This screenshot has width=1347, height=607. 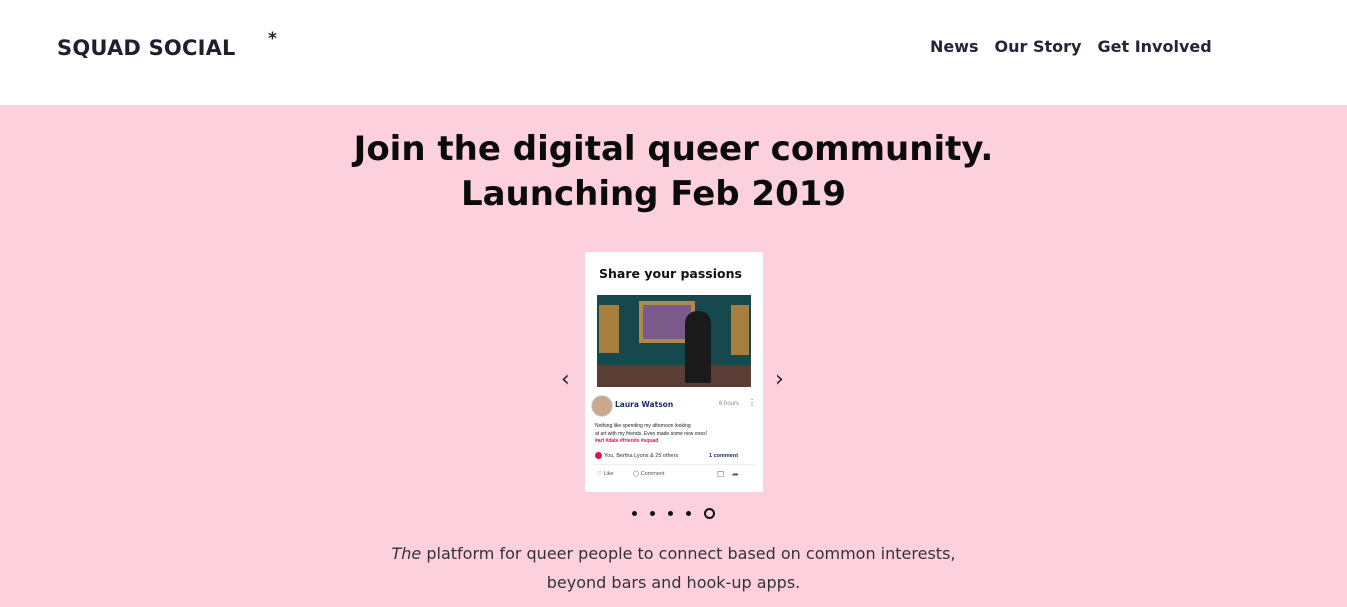 I want to click on logo-asterisk-icon: *, so click(x=272, y=39).